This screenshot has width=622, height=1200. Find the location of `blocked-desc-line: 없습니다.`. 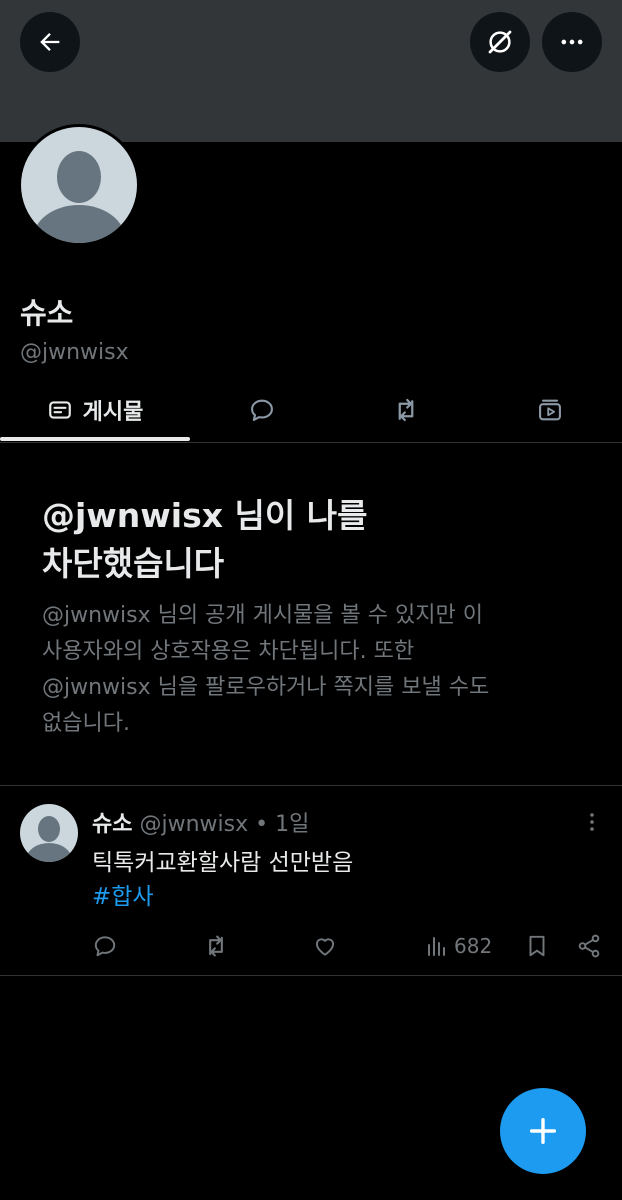

blocked-desc-line: 없습니다. is located at coordinates (86, 723).